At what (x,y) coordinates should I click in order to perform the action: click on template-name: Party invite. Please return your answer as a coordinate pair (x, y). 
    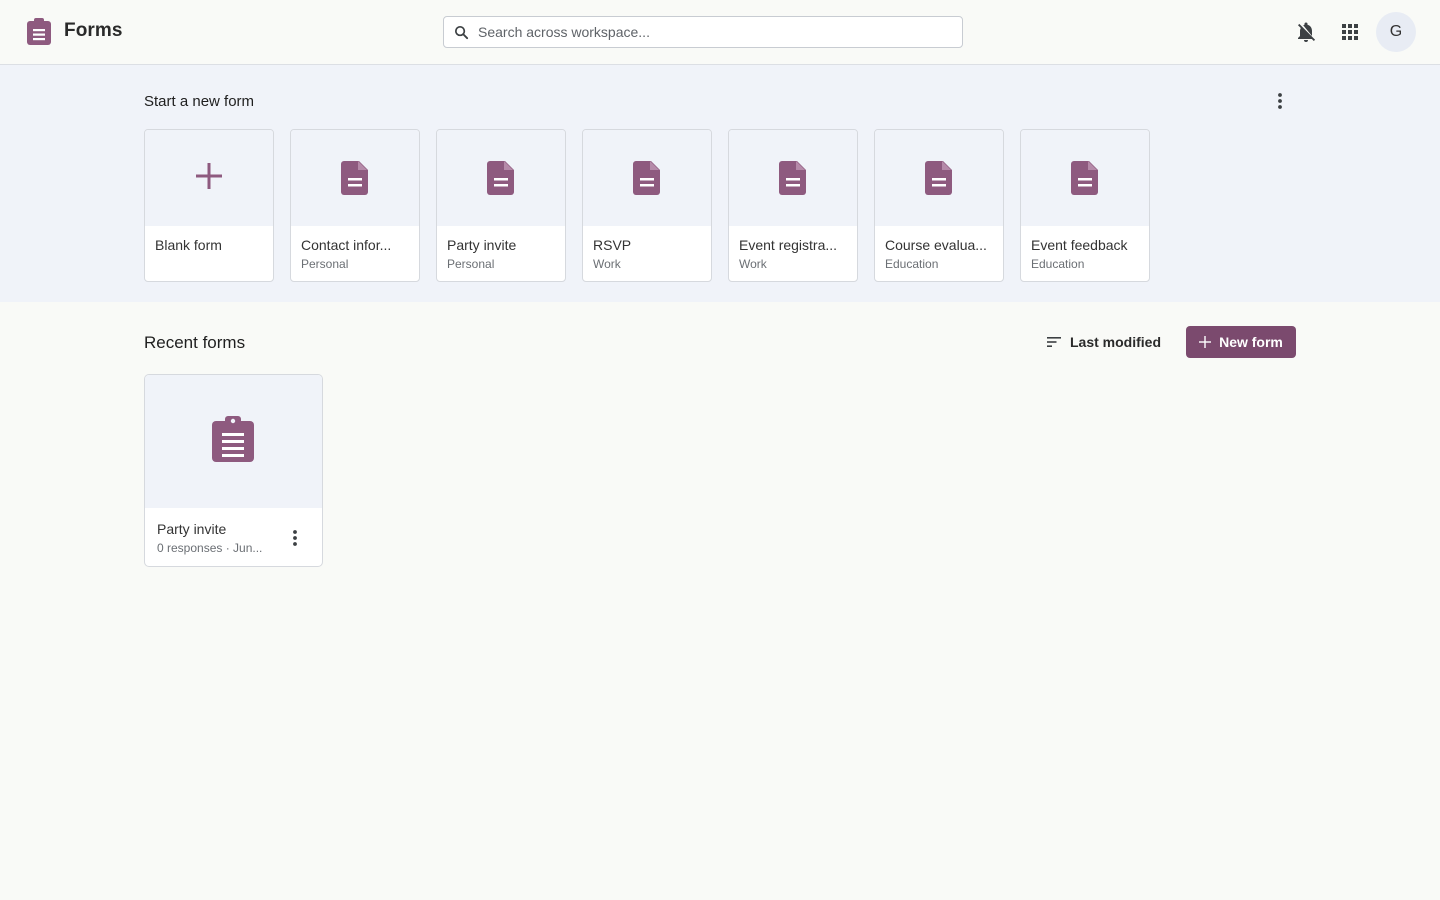
    Looking at the image, I should click on (482, 245).